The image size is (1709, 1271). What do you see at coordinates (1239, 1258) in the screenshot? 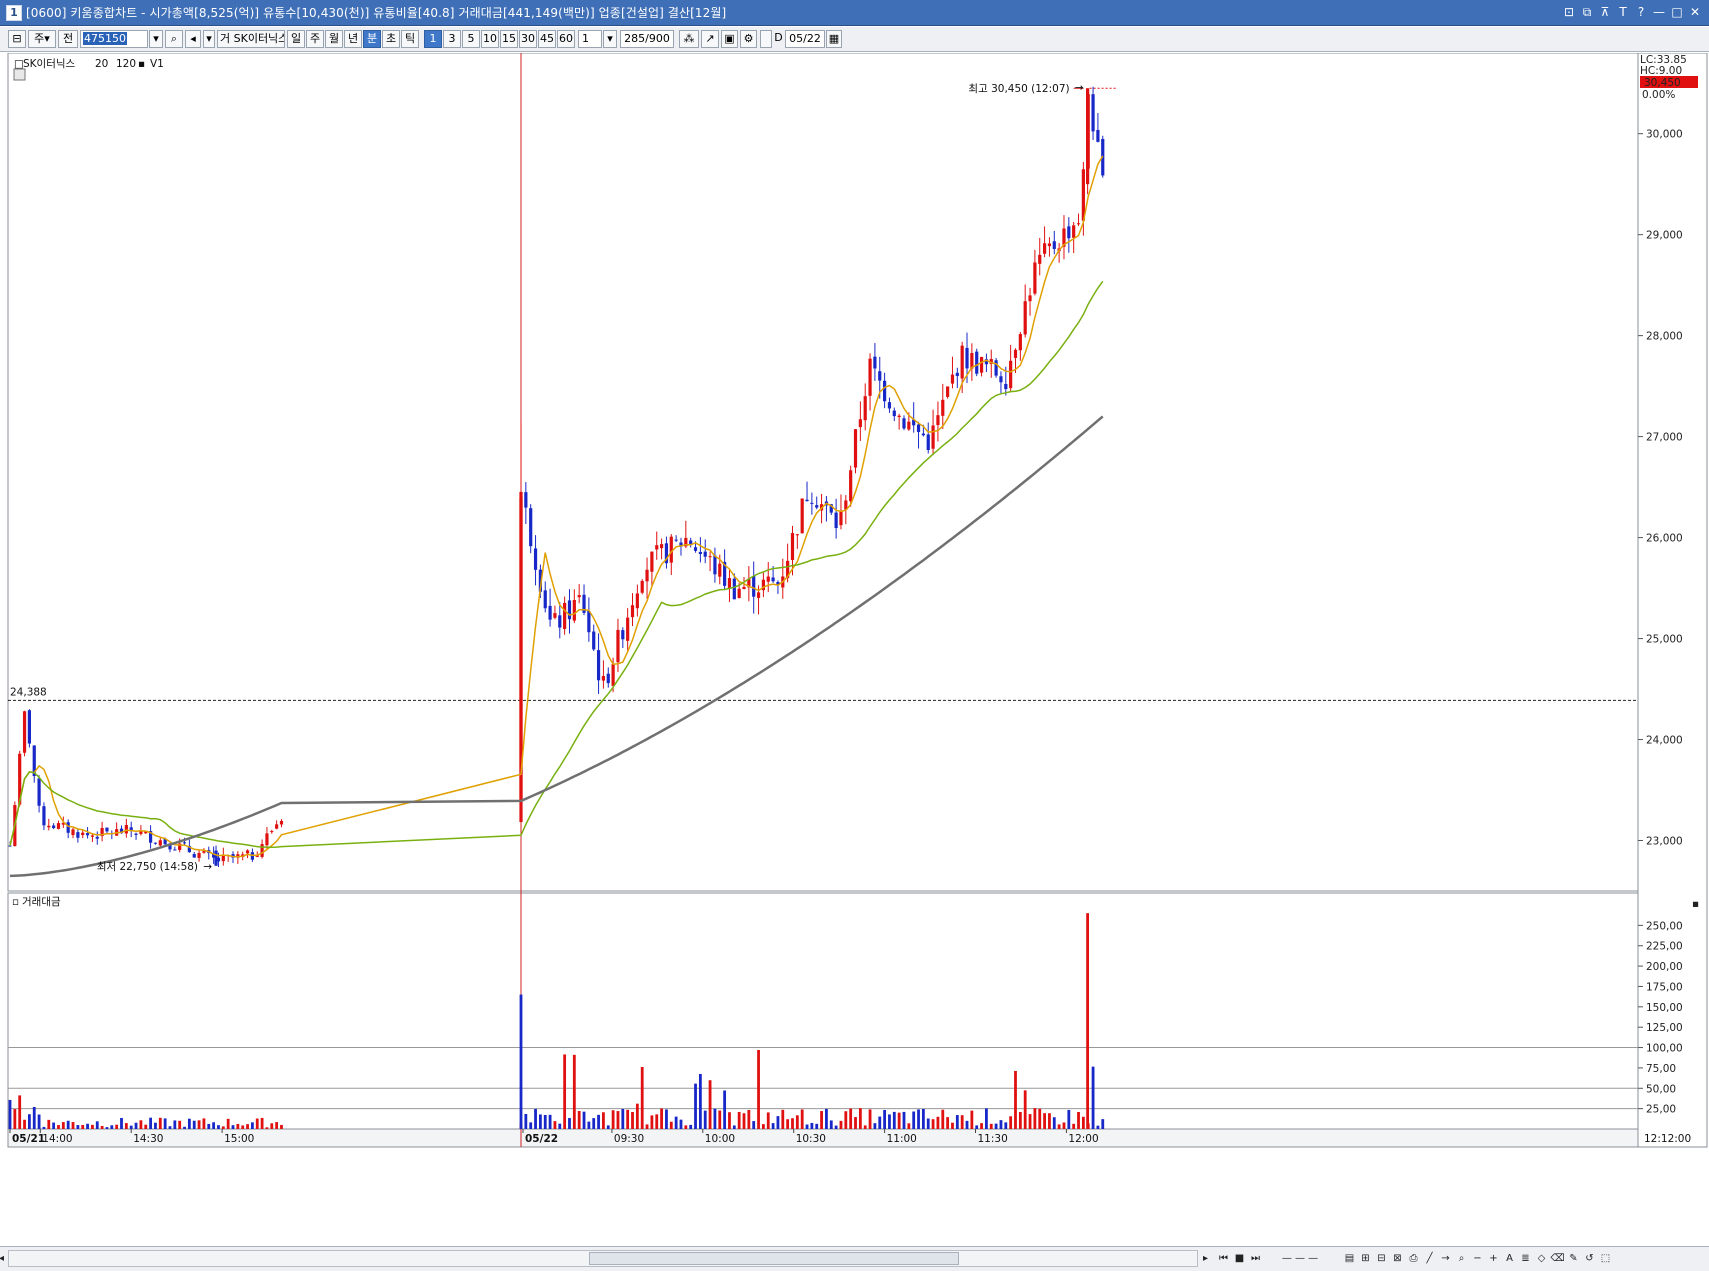
I see `stop-icon: ■` at bounding box center [1239, 1258].